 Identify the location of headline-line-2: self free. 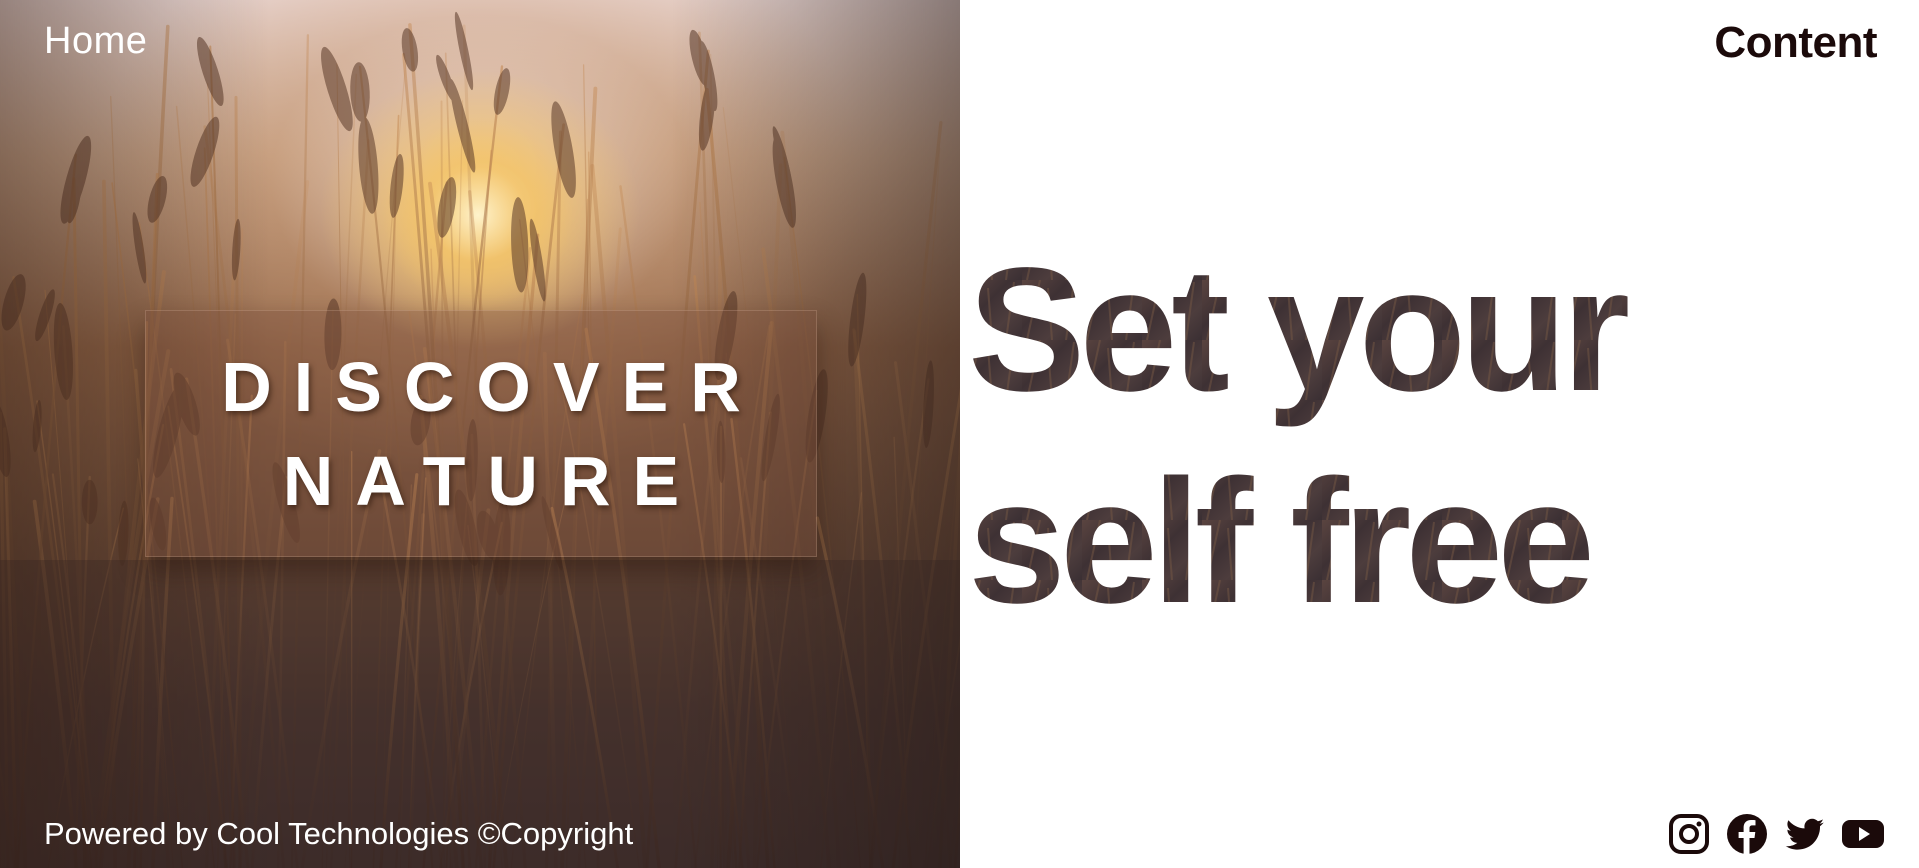
(1278, 532).